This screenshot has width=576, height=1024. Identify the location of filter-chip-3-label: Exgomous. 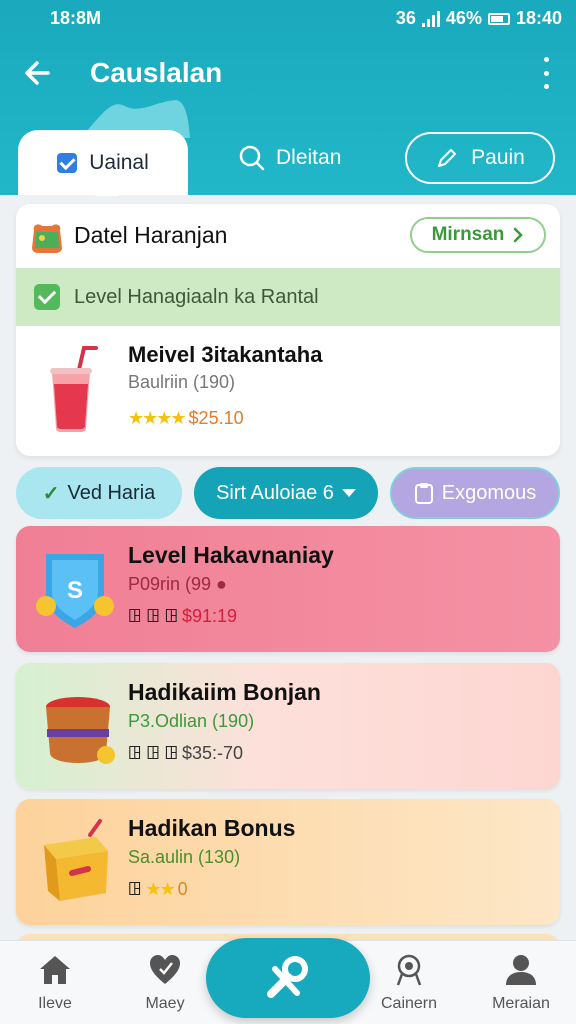
(489, 492).